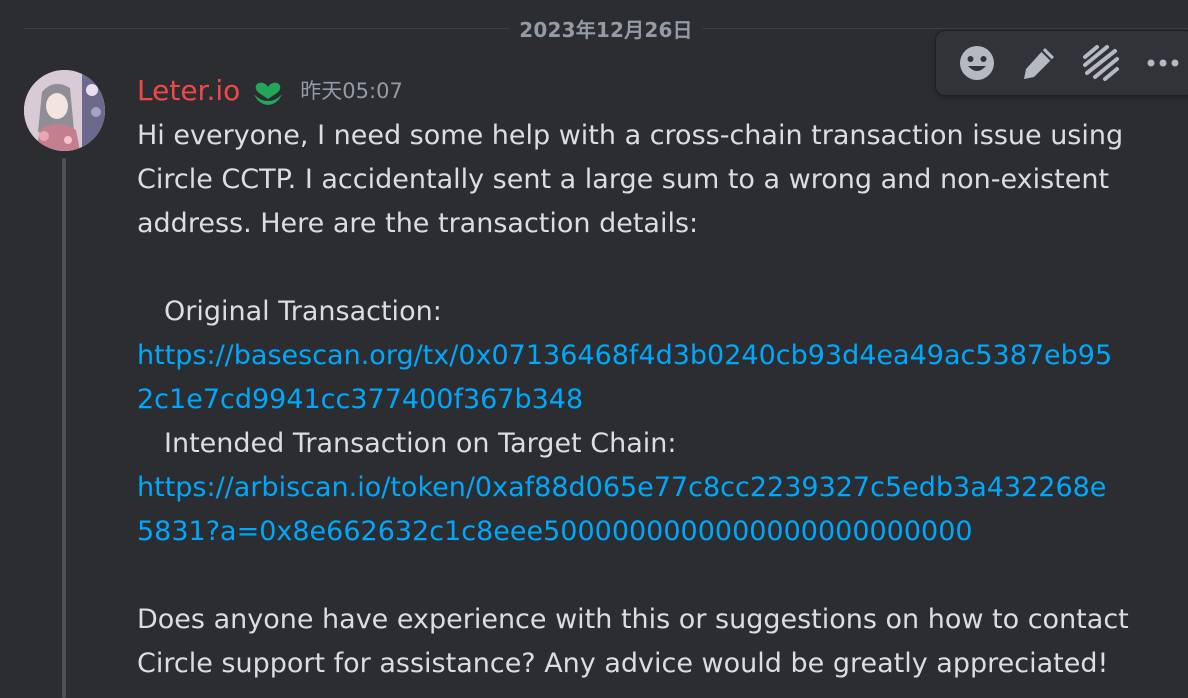 This screenshot has height=698, width=1188. I want to click on avatar, so click(64, 110).